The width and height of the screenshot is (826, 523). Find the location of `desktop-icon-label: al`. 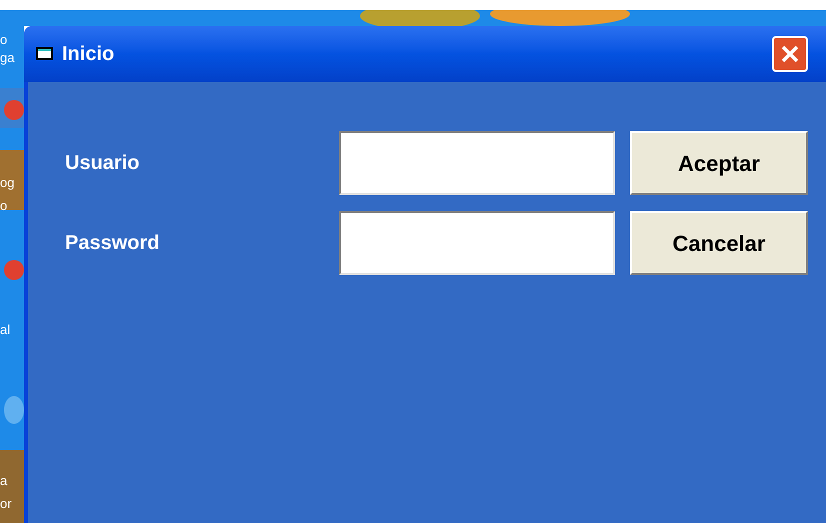

desktop-icon-label: al is located at coordinates (5, 330).